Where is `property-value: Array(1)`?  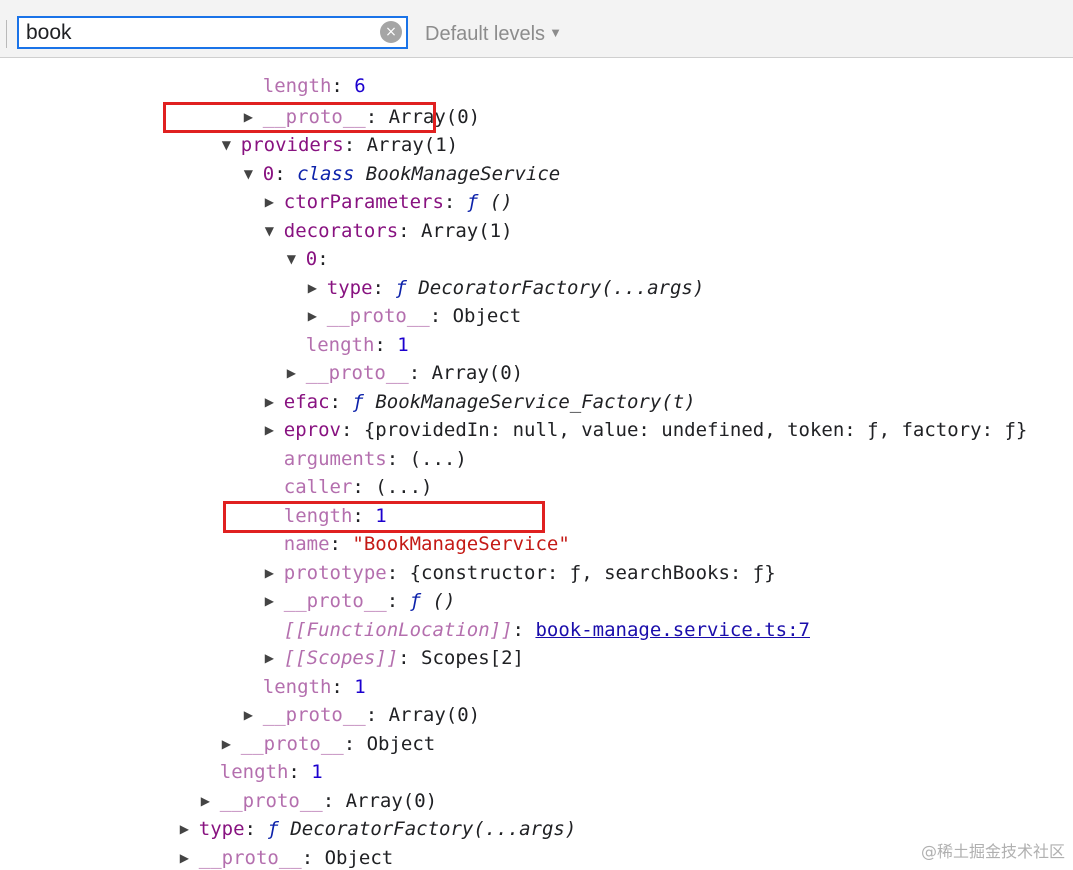
property-value: Array(1) is located at coordinates (467, 231).